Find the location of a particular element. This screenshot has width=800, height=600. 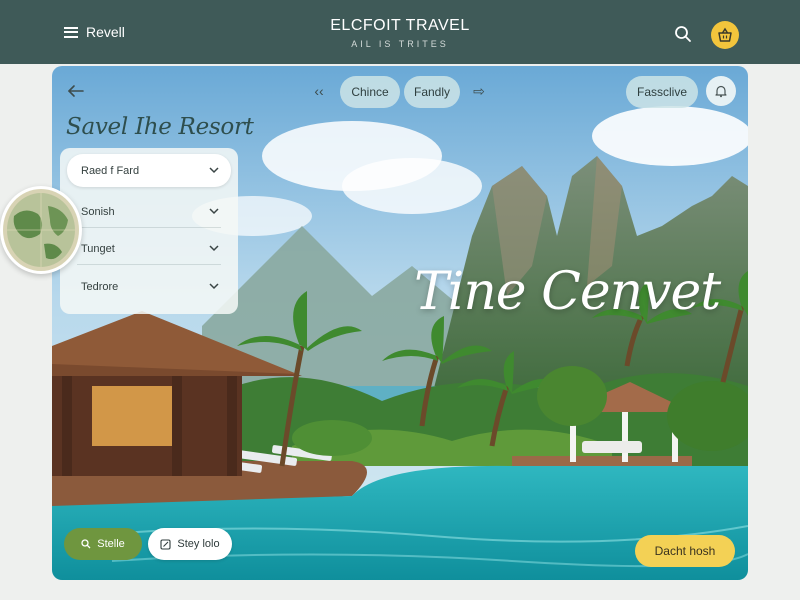

explore-button: Stelle is located at coordinates (103, 544).